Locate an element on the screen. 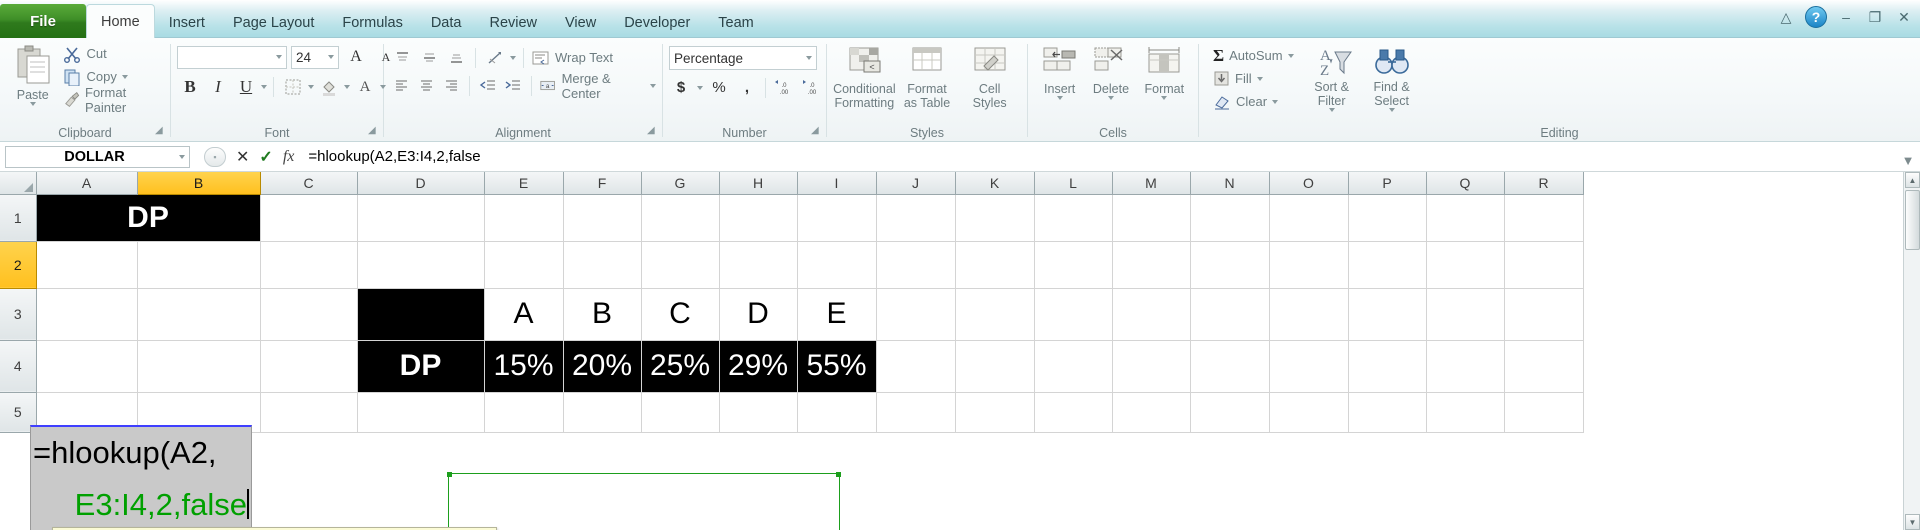  find-select-button: Find & Select is located at coordinates (1392, 78).